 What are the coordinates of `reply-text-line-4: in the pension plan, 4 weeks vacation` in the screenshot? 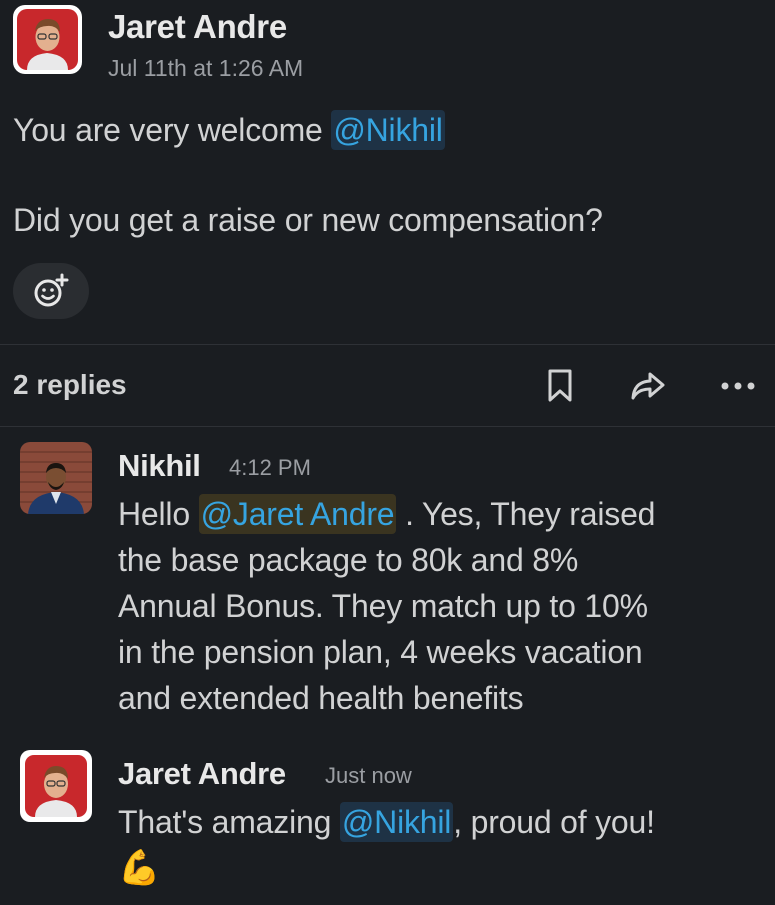 It's located at (380, 652).